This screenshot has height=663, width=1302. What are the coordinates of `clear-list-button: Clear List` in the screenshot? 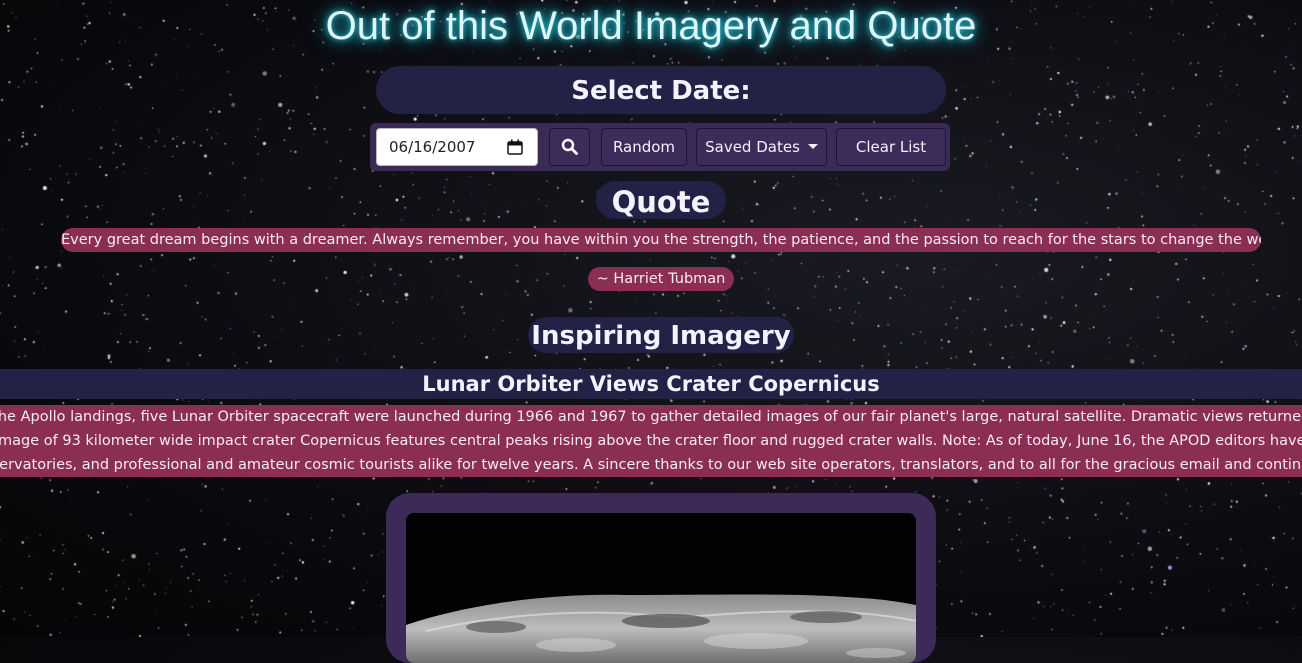 It's located at (891, 147).